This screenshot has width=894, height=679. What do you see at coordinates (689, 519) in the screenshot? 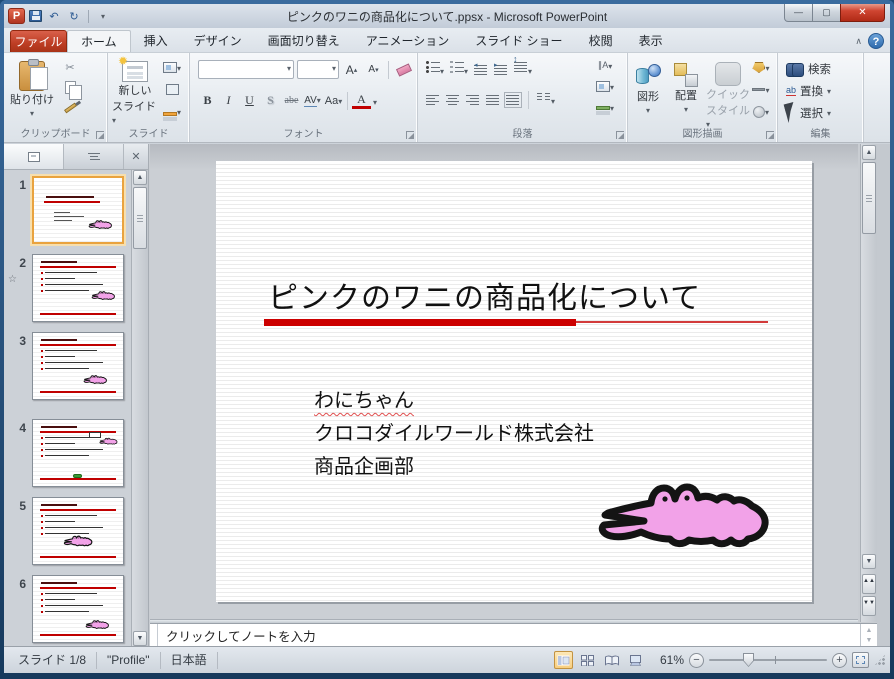
I see `pink-crocodile-image` at bounding box center [689, 519].